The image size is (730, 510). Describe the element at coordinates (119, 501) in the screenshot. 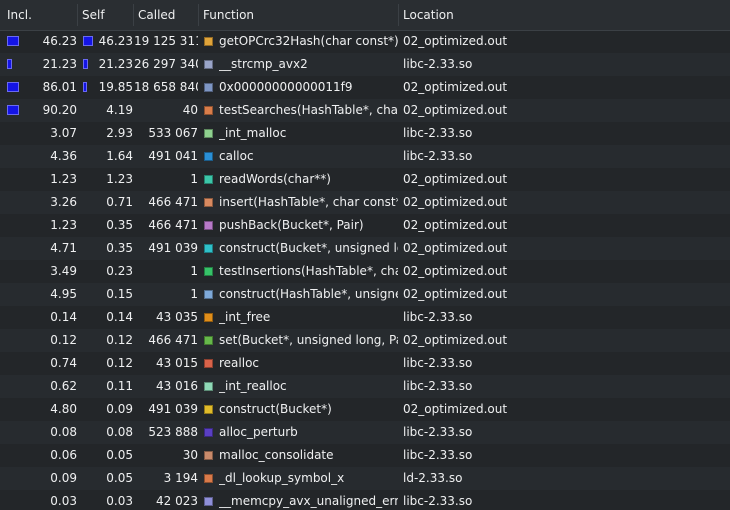

I see `self-cost: 0.03` at that location.